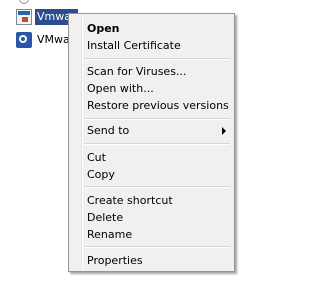 Image resolution: width=320 pixels, height=287 pixels. I want to click on circle-icon, so click(24, 2).